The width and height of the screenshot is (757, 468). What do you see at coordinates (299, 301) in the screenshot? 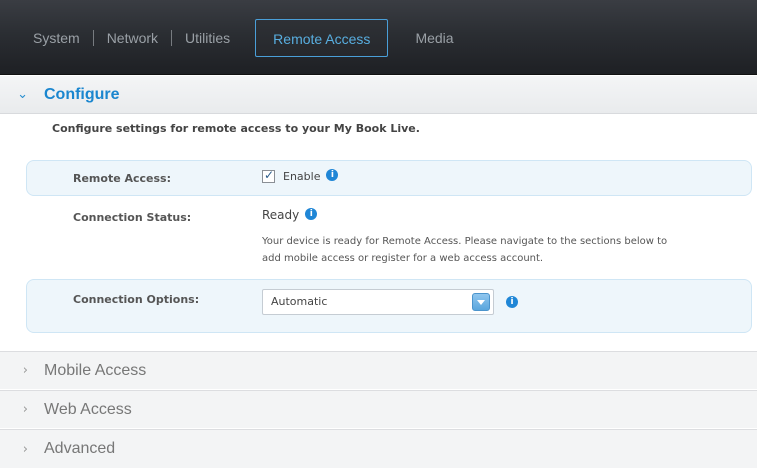
I see `connection-options-selected: Automatic` at bounding box center [299, 301].